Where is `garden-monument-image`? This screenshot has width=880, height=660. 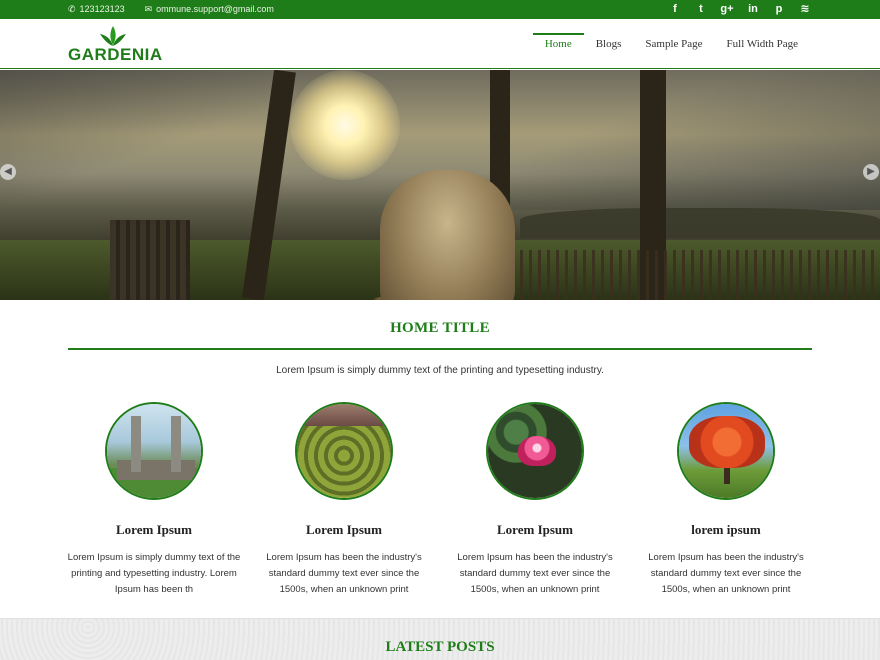
garden-monument-image is located at coordinates (154, 451).